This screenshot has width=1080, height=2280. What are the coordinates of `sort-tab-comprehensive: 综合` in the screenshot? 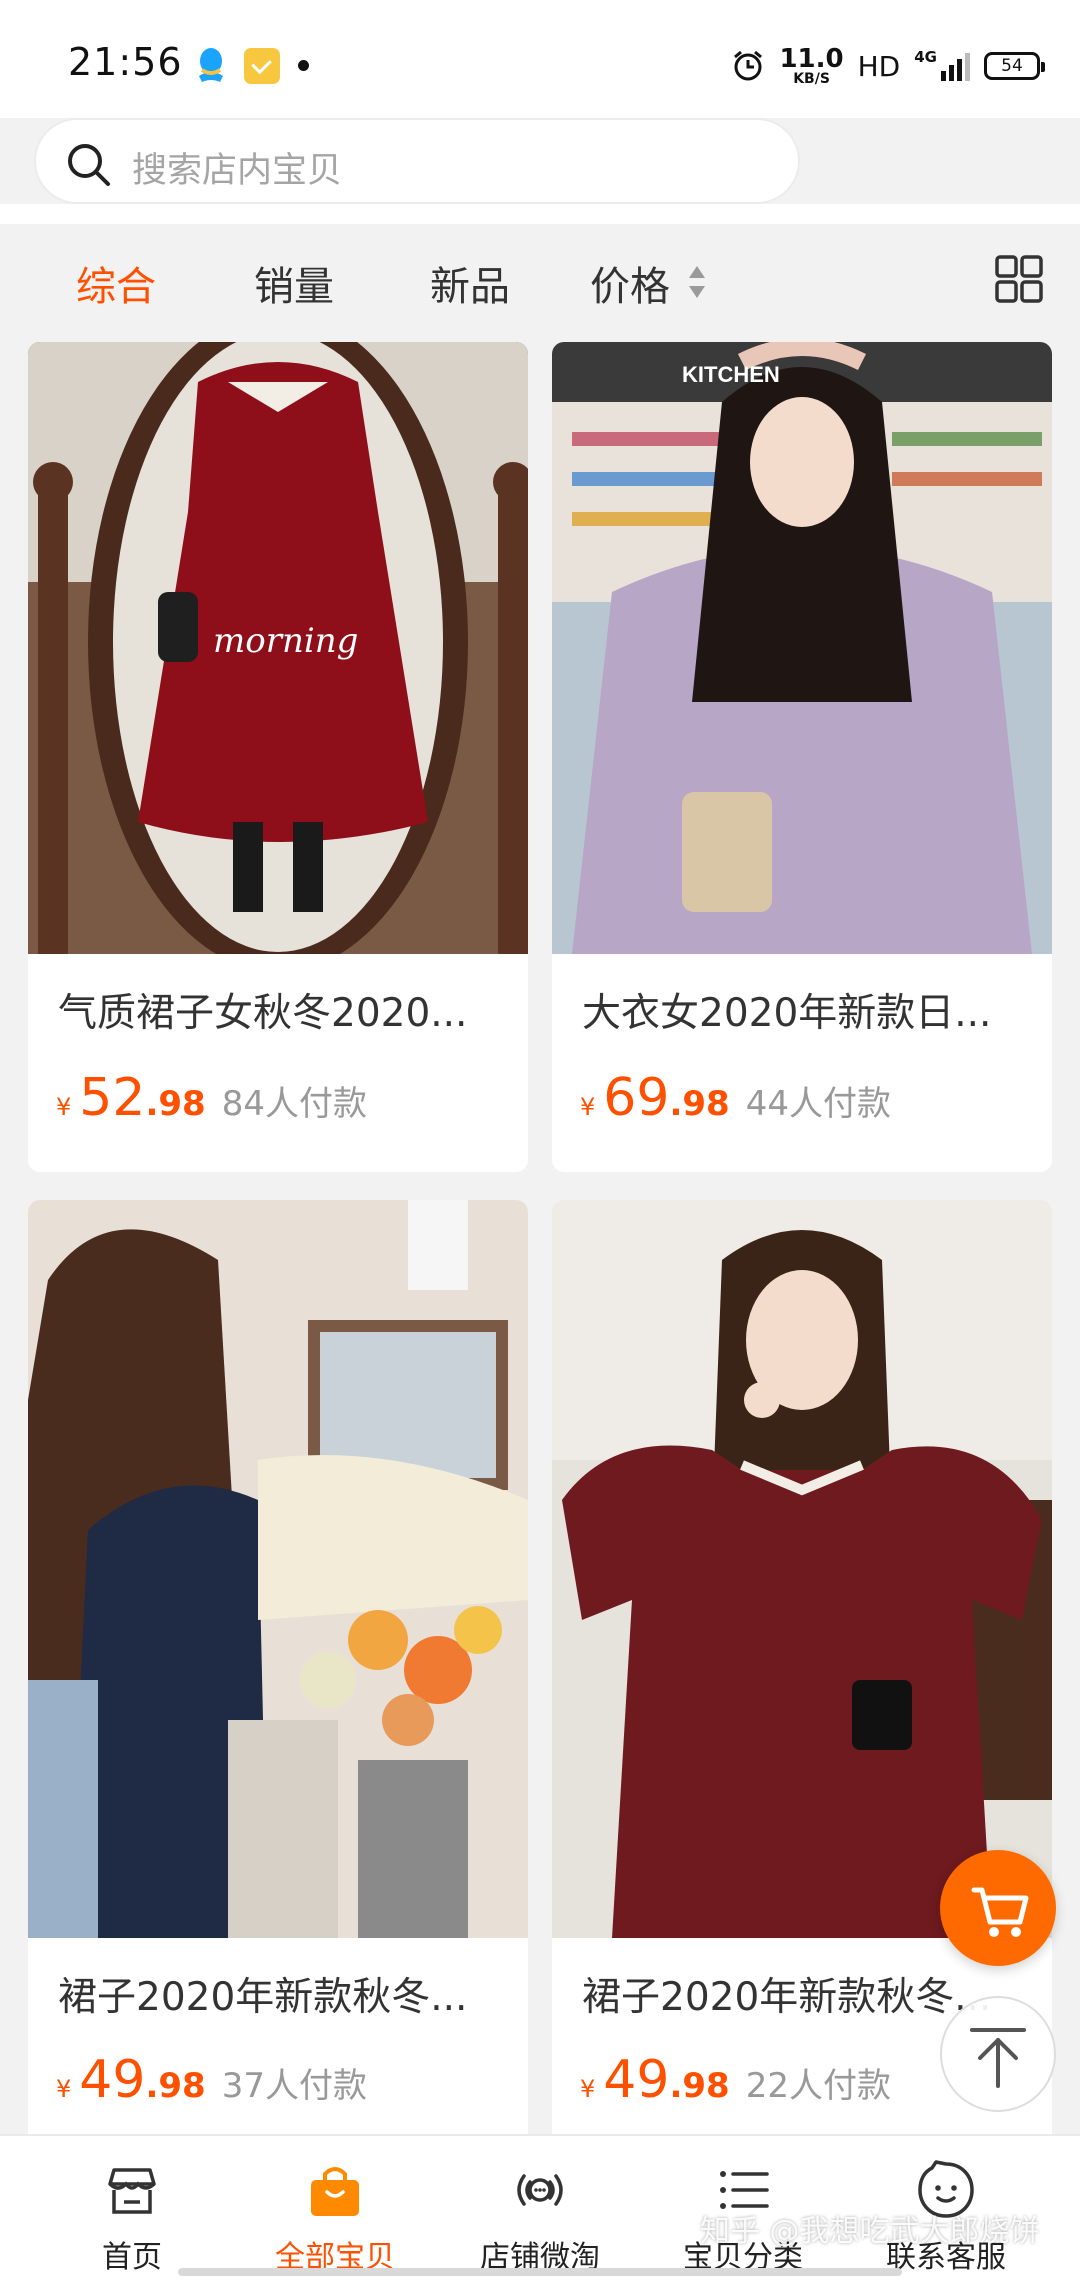 It's located at (116, 283).